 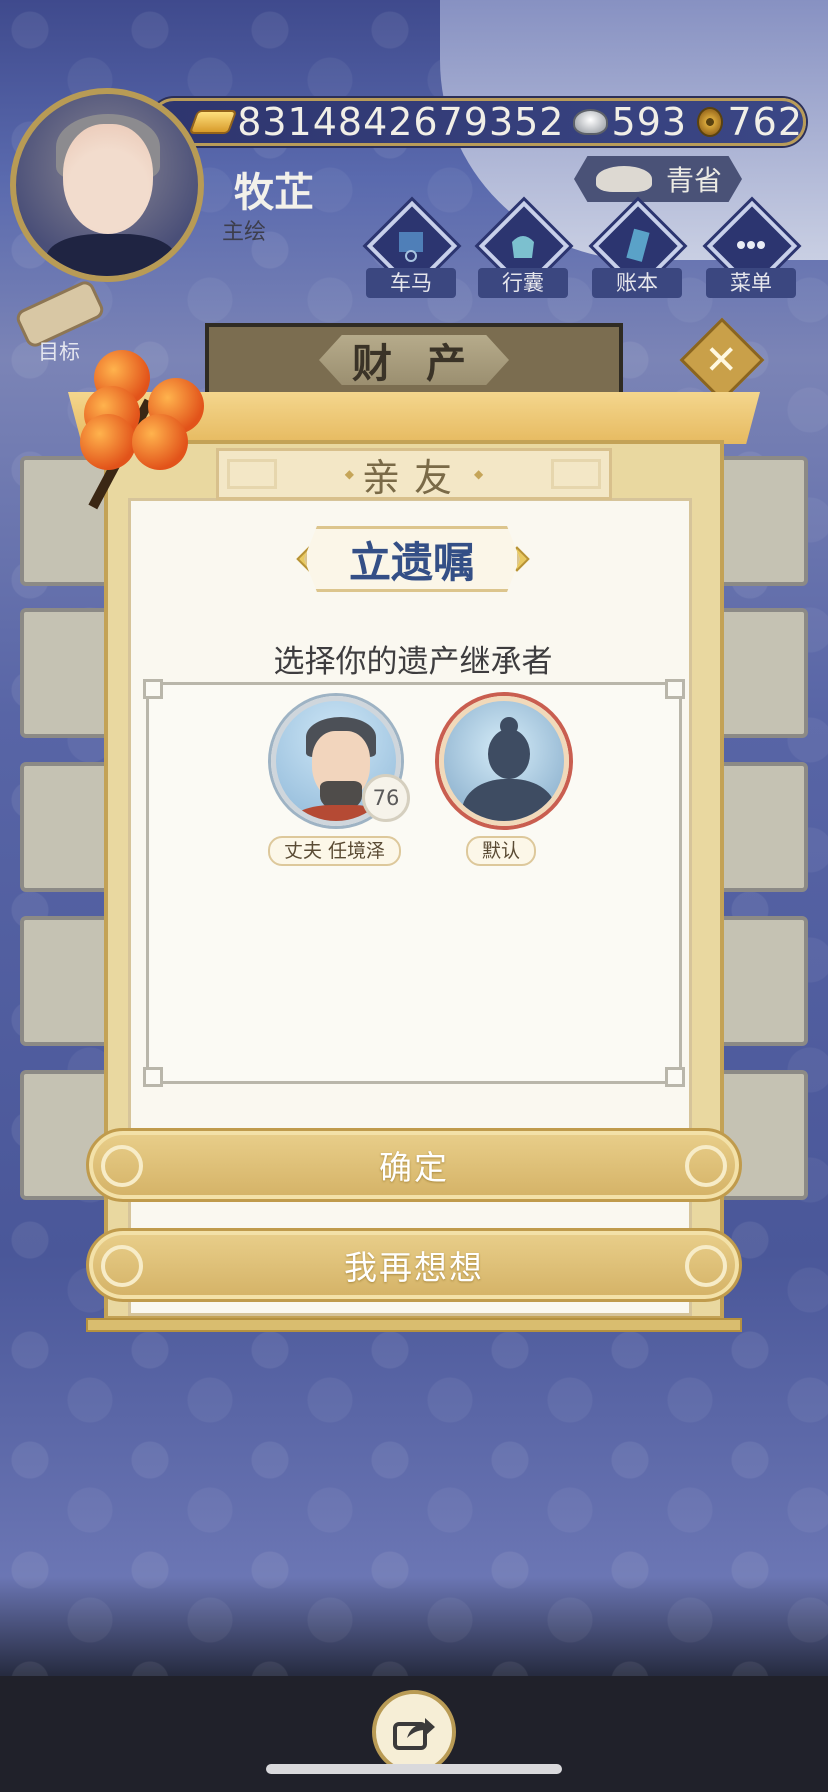 I want to click on avatar-face, so click(x=108, y=179).